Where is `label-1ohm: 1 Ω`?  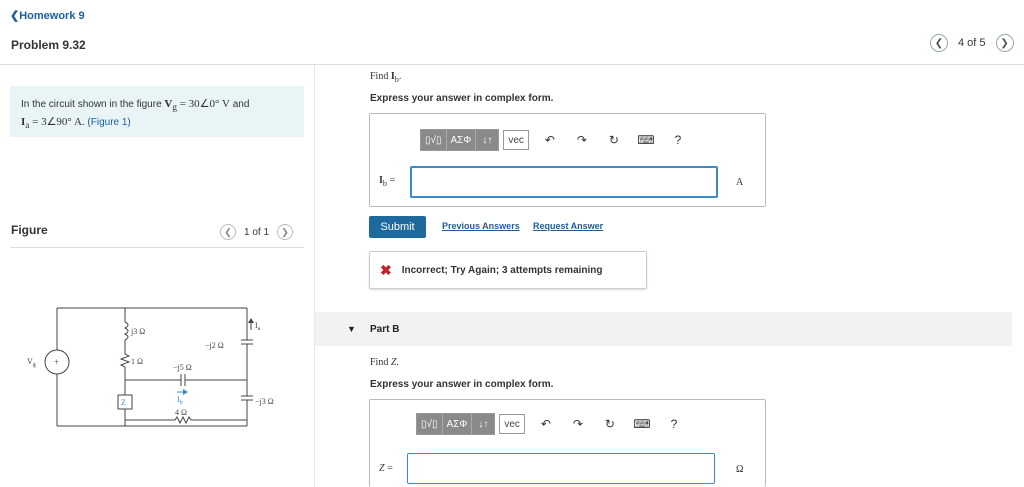
label-1ohm: 1 Ω is located at coordinates (137, 361).